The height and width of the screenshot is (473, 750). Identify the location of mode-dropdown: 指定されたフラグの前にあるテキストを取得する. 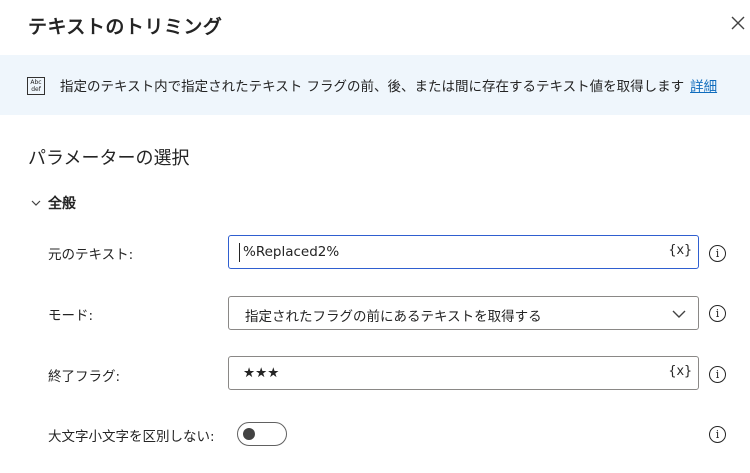
(463, 313).